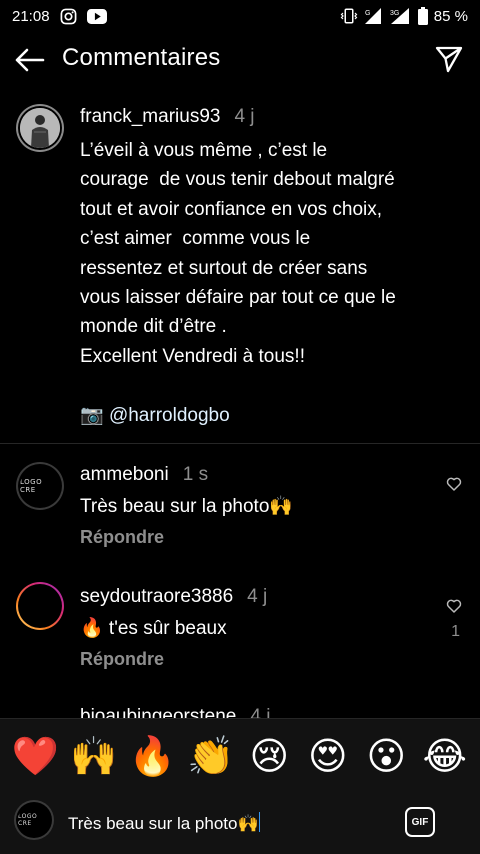 Image resolution: width=480 pixels, height=854 pixels. I want to click on signal-icon: G, so click(374, 16).